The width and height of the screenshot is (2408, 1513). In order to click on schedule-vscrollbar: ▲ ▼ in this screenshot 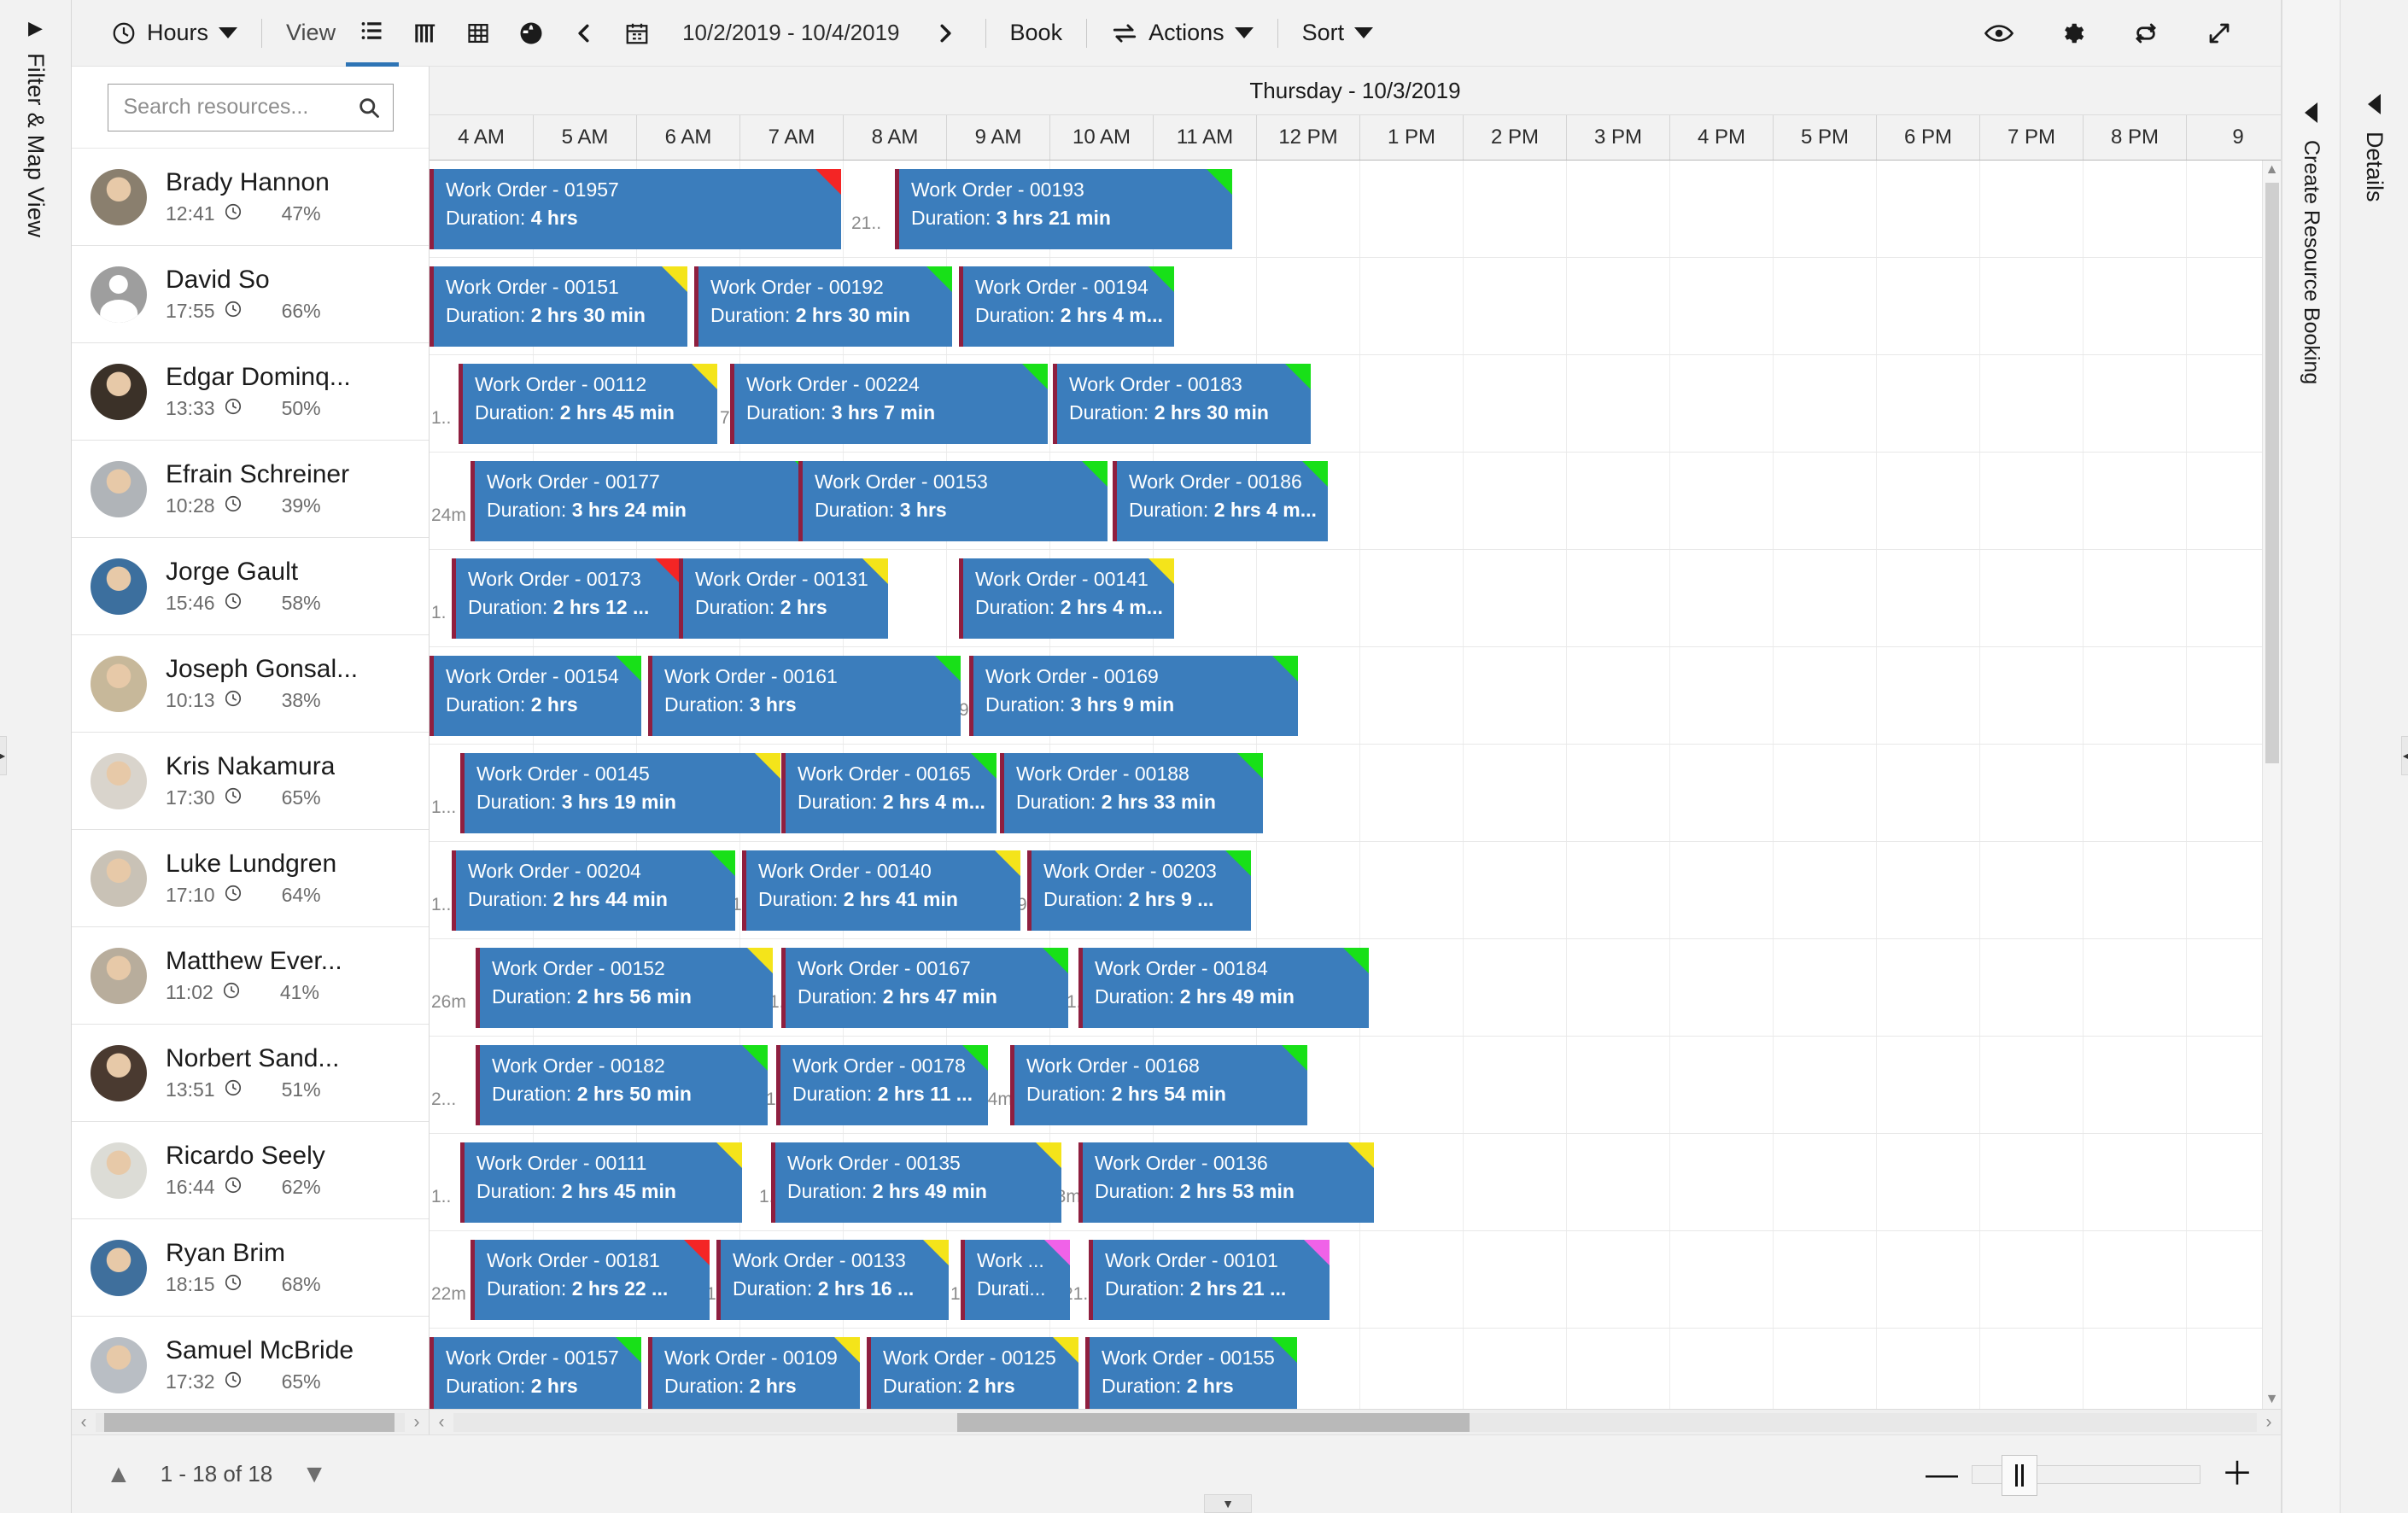, I will do `click(2271, 785)`.